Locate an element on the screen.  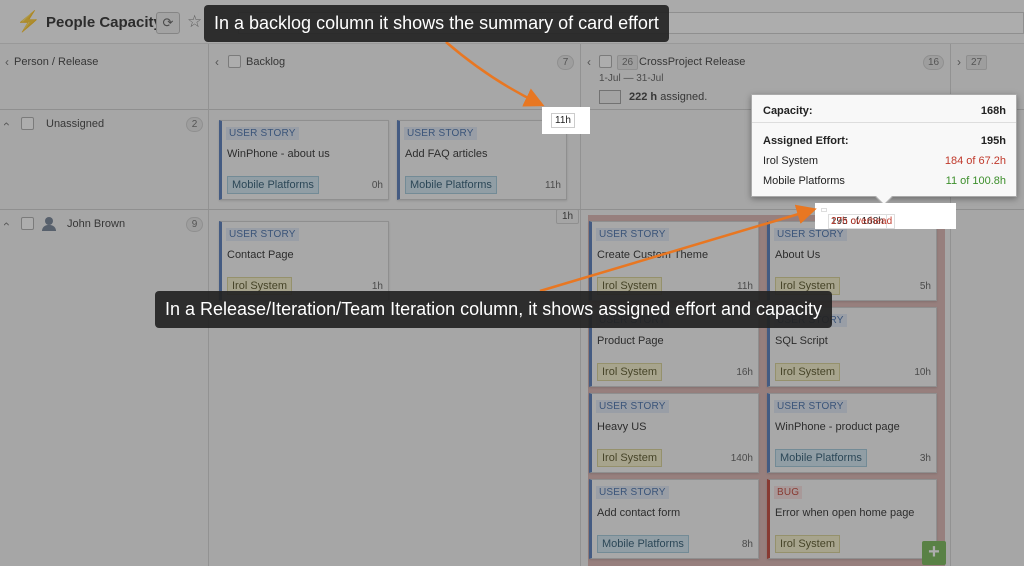
card-title: Add contact form is located at coordinates (639, 513).